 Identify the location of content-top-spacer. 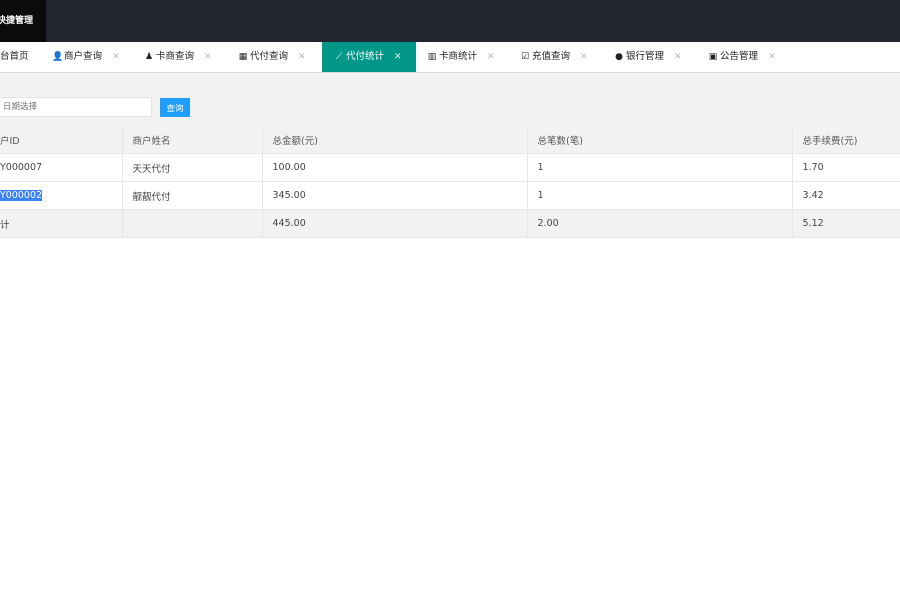
(450, 81).